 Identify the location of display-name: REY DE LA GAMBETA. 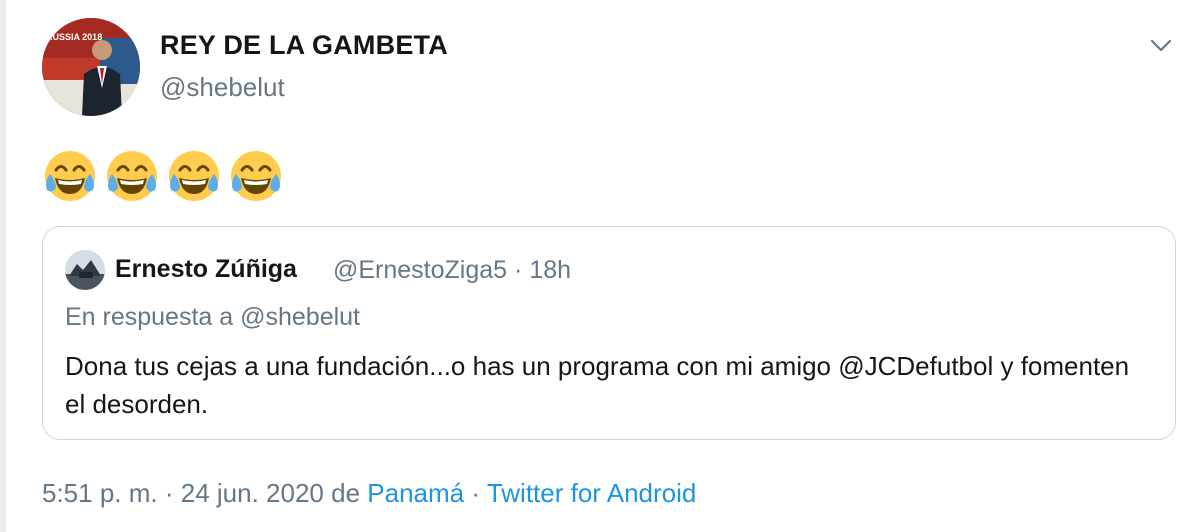
(304, 45).